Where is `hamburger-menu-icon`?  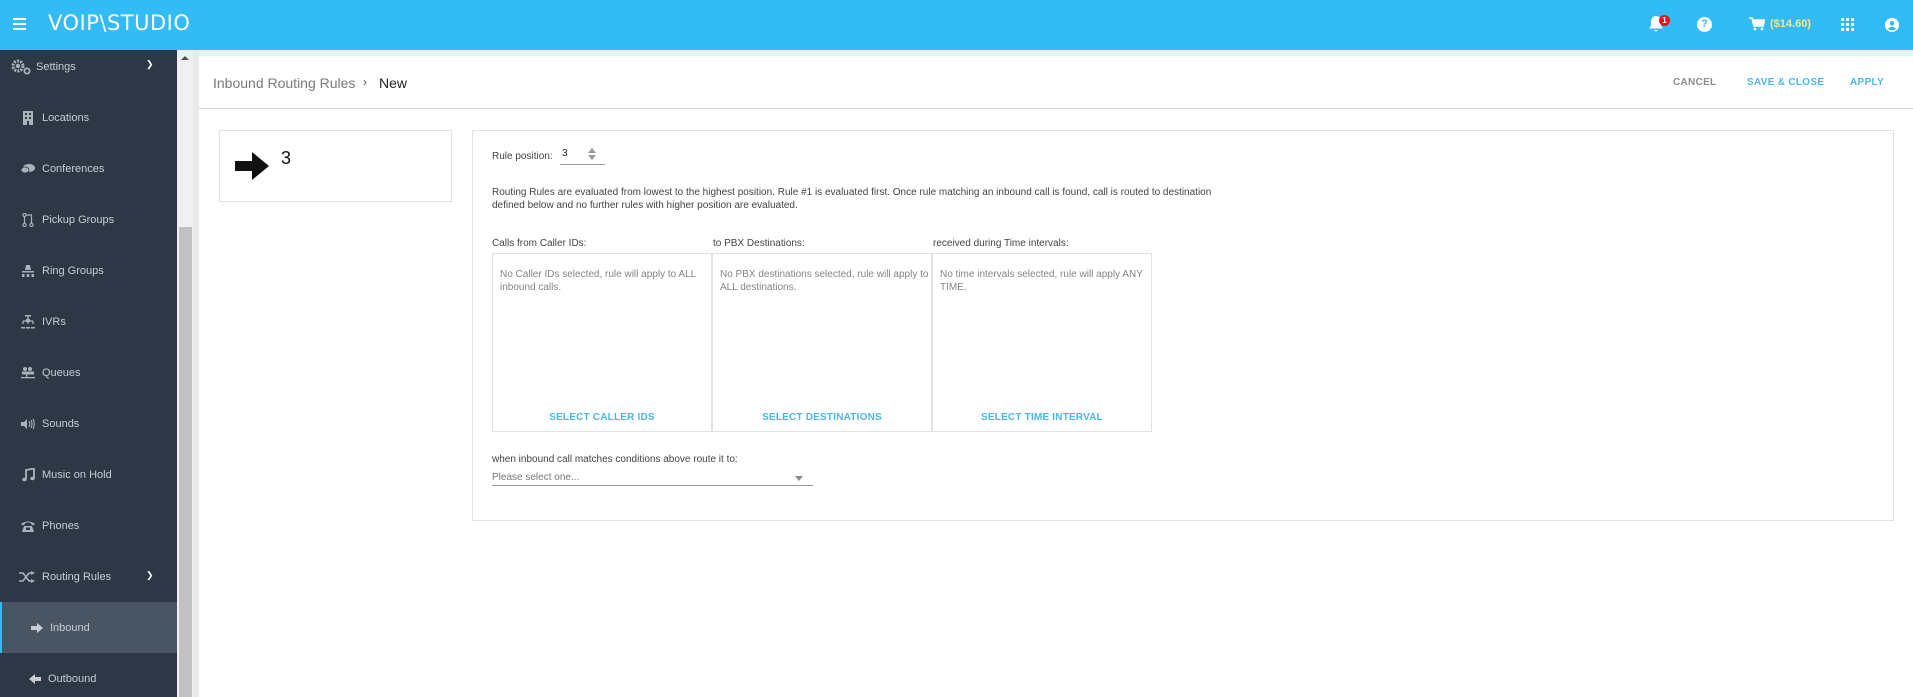
hamburger-menu-icon is located at coordinates (19, 24).